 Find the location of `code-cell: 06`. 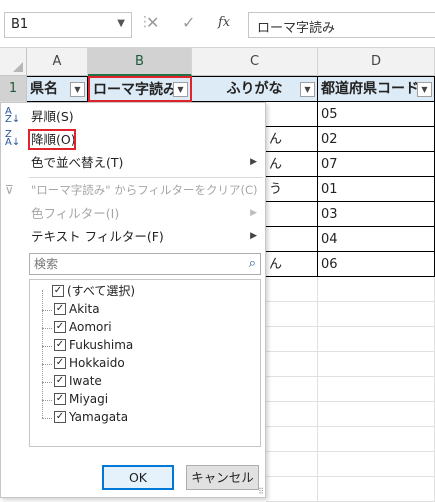

code-cell: 06 is located at coordinates (376, 264).